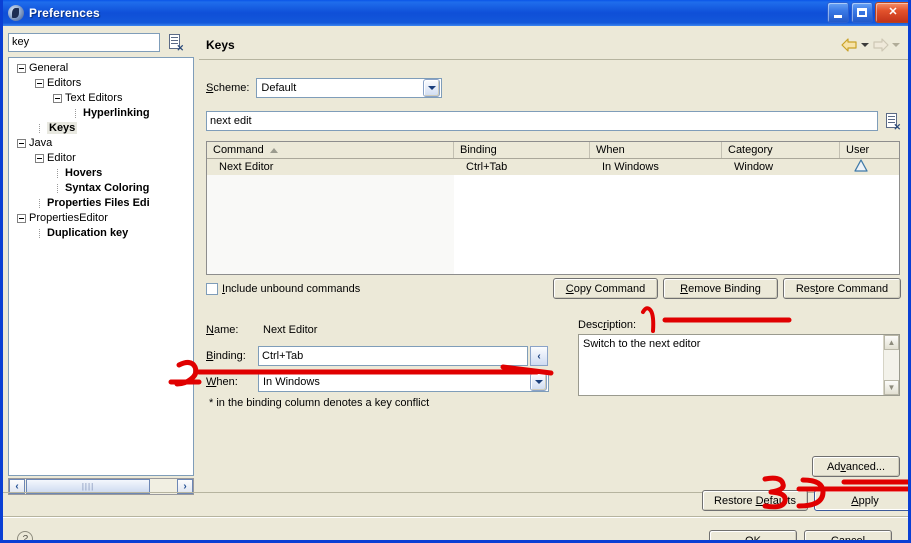  I want to click on tree-item-label: Java, so click(41, 143).